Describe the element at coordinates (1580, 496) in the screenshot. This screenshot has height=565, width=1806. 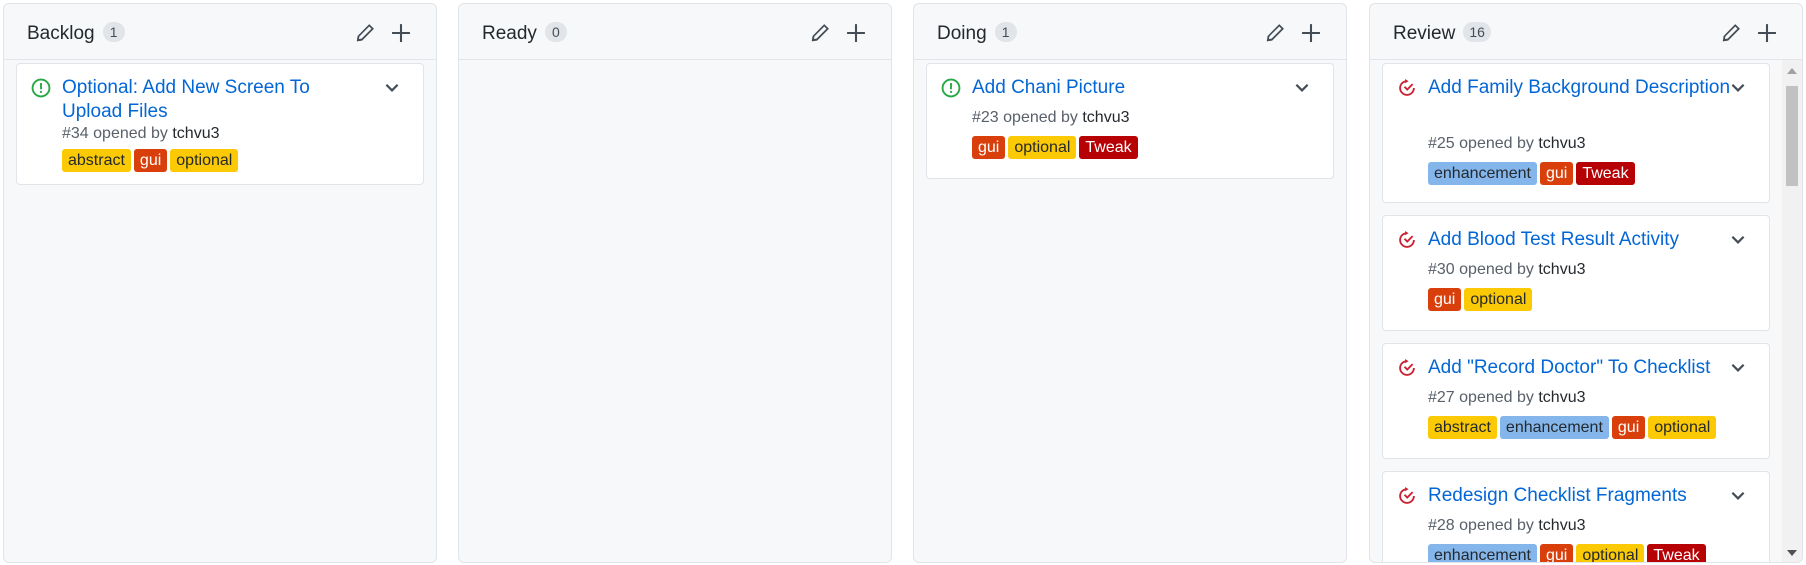
I see `issue-title-link: Redesign Checklist Fragments` at that location.